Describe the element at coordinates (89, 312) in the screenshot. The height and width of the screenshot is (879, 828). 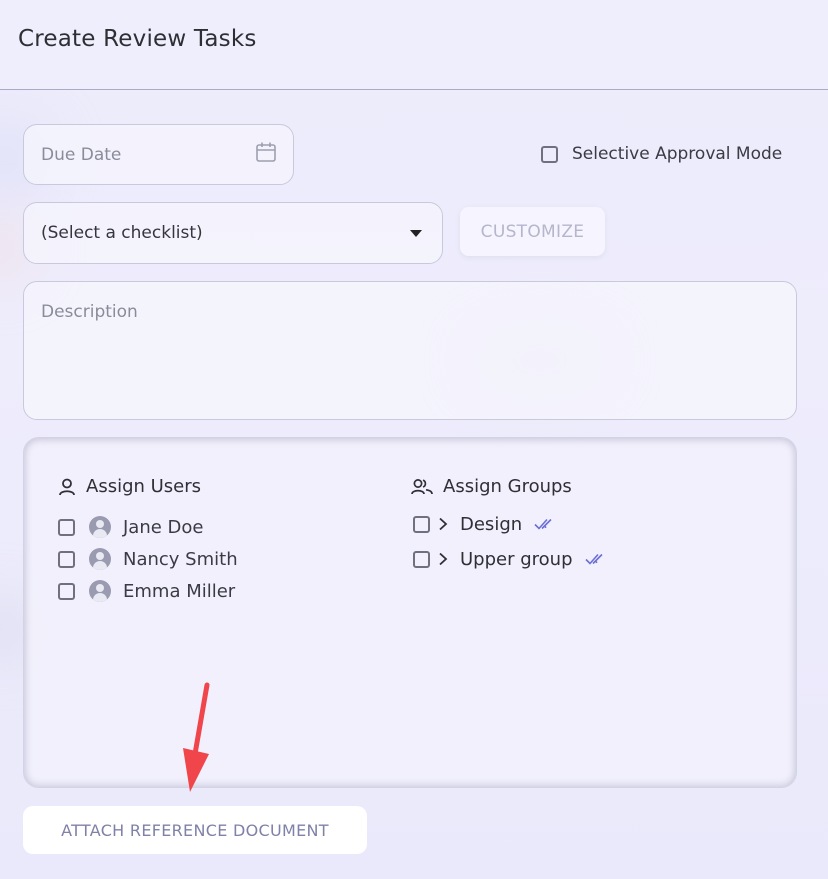
I see `description-placeholder: Description` at that location.